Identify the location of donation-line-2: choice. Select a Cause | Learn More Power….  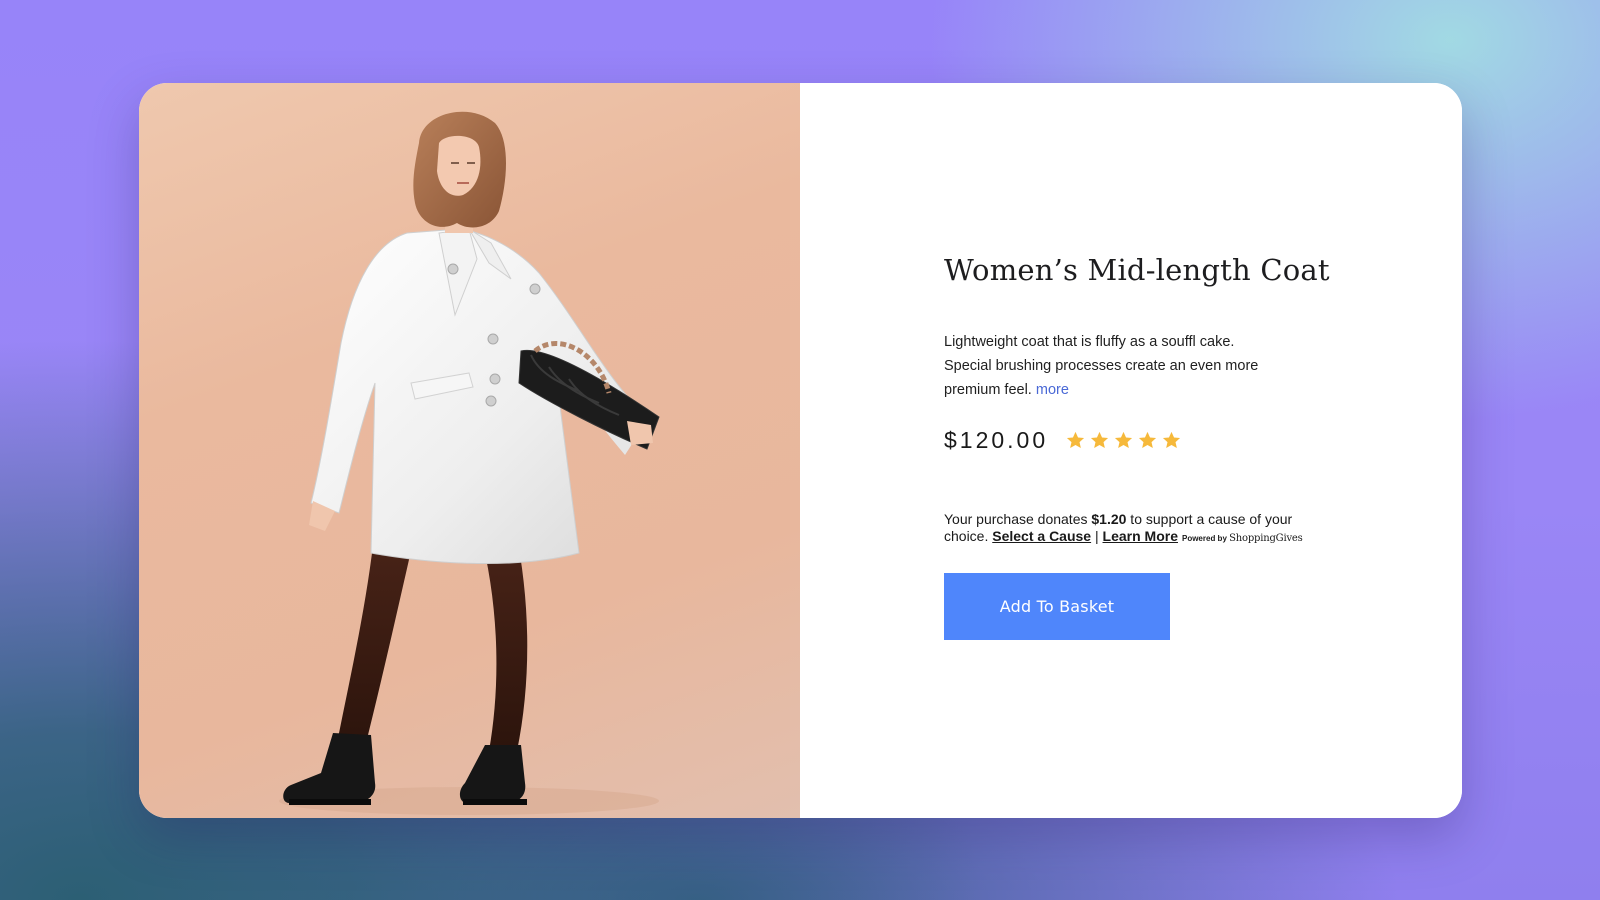
(1123, 536).